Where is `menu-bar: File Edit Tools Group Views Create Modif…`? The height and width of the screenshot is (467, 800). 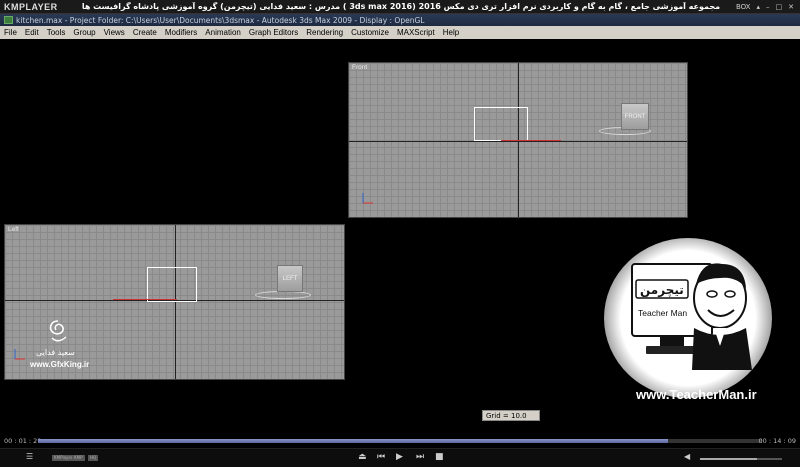
menu-bar: File Edit Tools Group Views Create Modif… is located at coordinates (400, 32).